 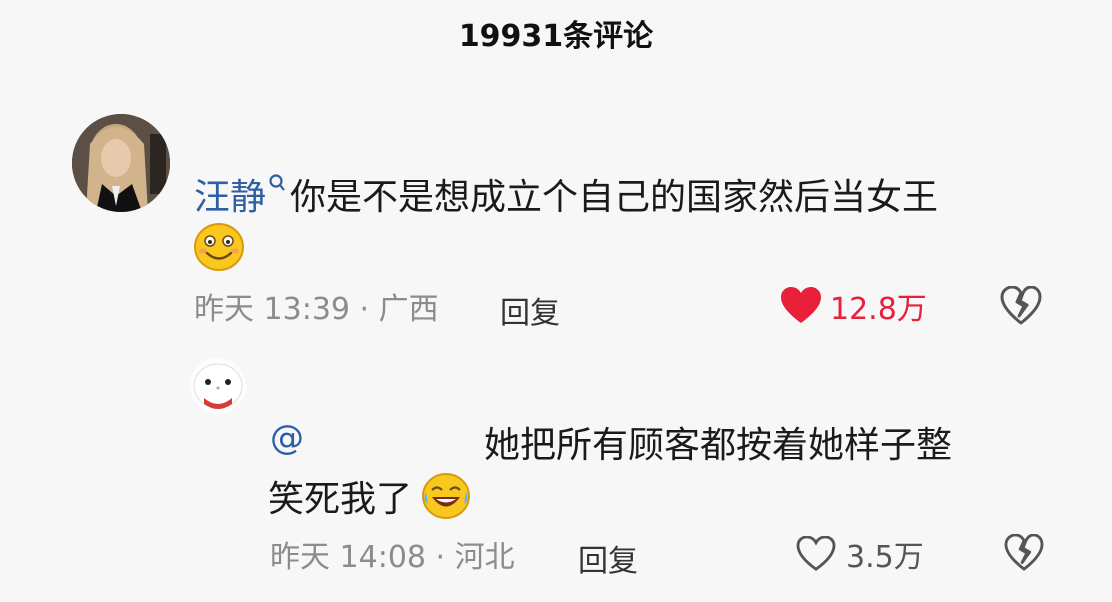 I want to click on dislike-broken-heart-icon, so click(x=1021, y=307).